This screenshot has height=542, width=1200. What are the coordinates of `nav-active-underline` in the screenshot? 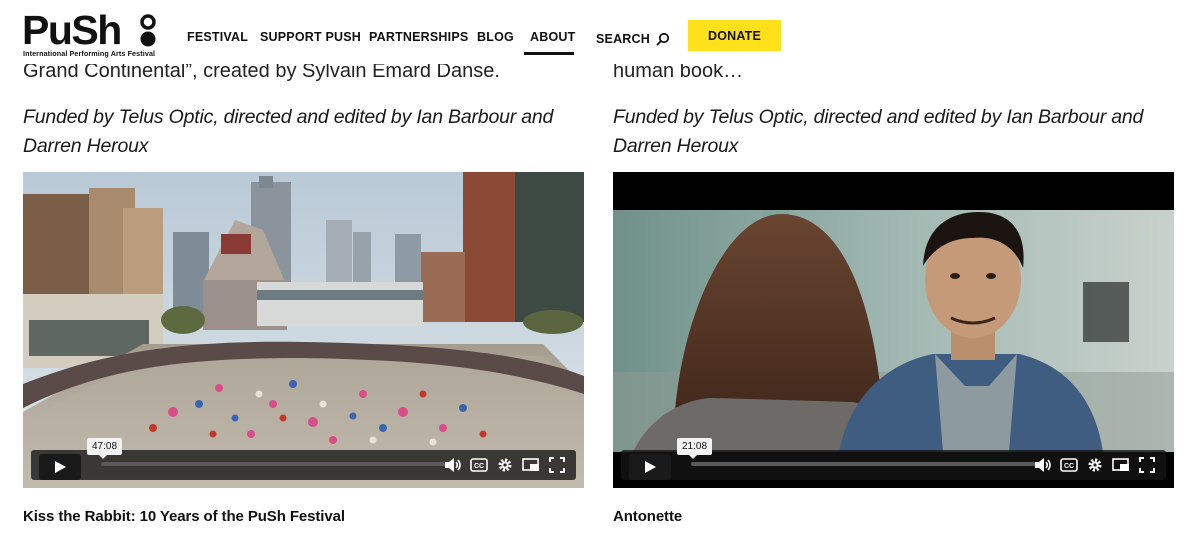 It's located at (549, 53).